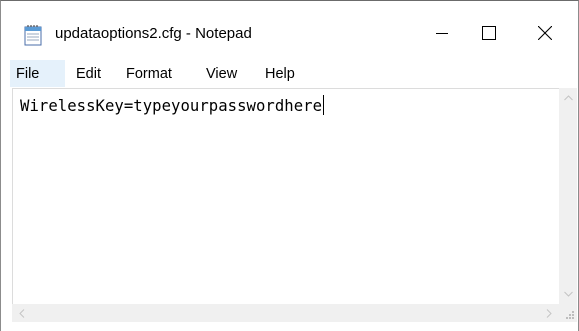 Image resolution: width=579 pixels, height=331 pixels. I want to click on horizontal-scrollbar, so click(285, 313).